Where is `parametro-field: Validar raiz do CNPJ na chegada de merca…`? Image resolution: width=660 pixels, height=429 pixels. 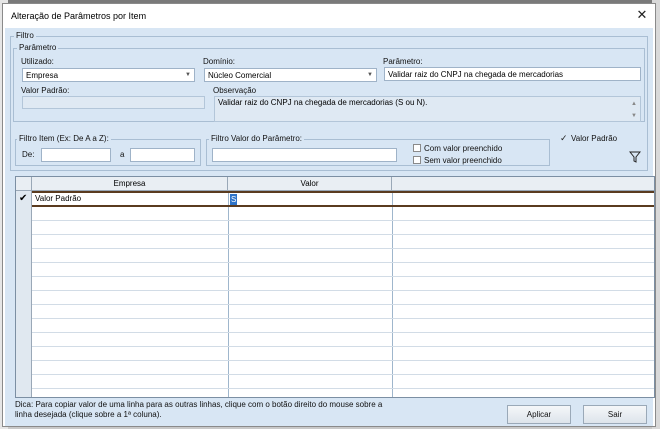
parametro-field: Validar raiz do CNPJ na chegada de merca… is located at coordinates (512, 74).